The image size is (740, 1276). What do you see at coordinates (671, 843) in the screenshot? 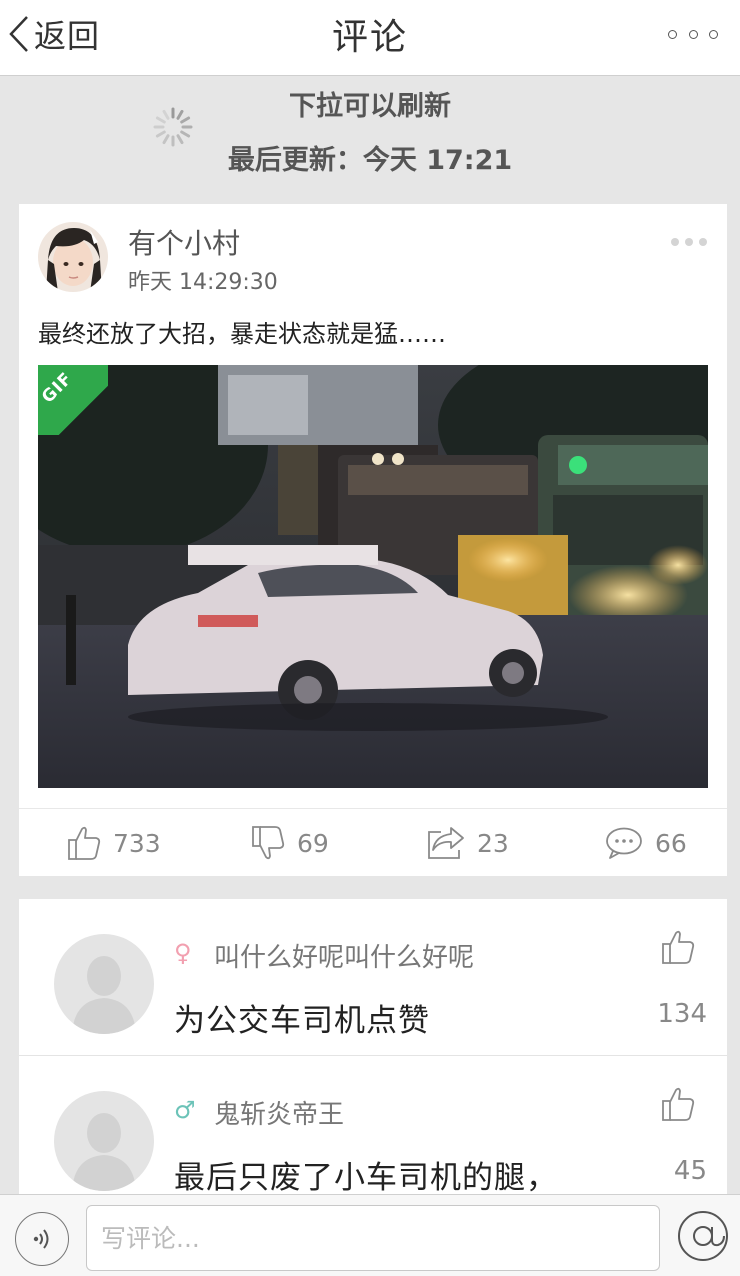
I see `comment-count: 66` at bounding box center [671, 843].